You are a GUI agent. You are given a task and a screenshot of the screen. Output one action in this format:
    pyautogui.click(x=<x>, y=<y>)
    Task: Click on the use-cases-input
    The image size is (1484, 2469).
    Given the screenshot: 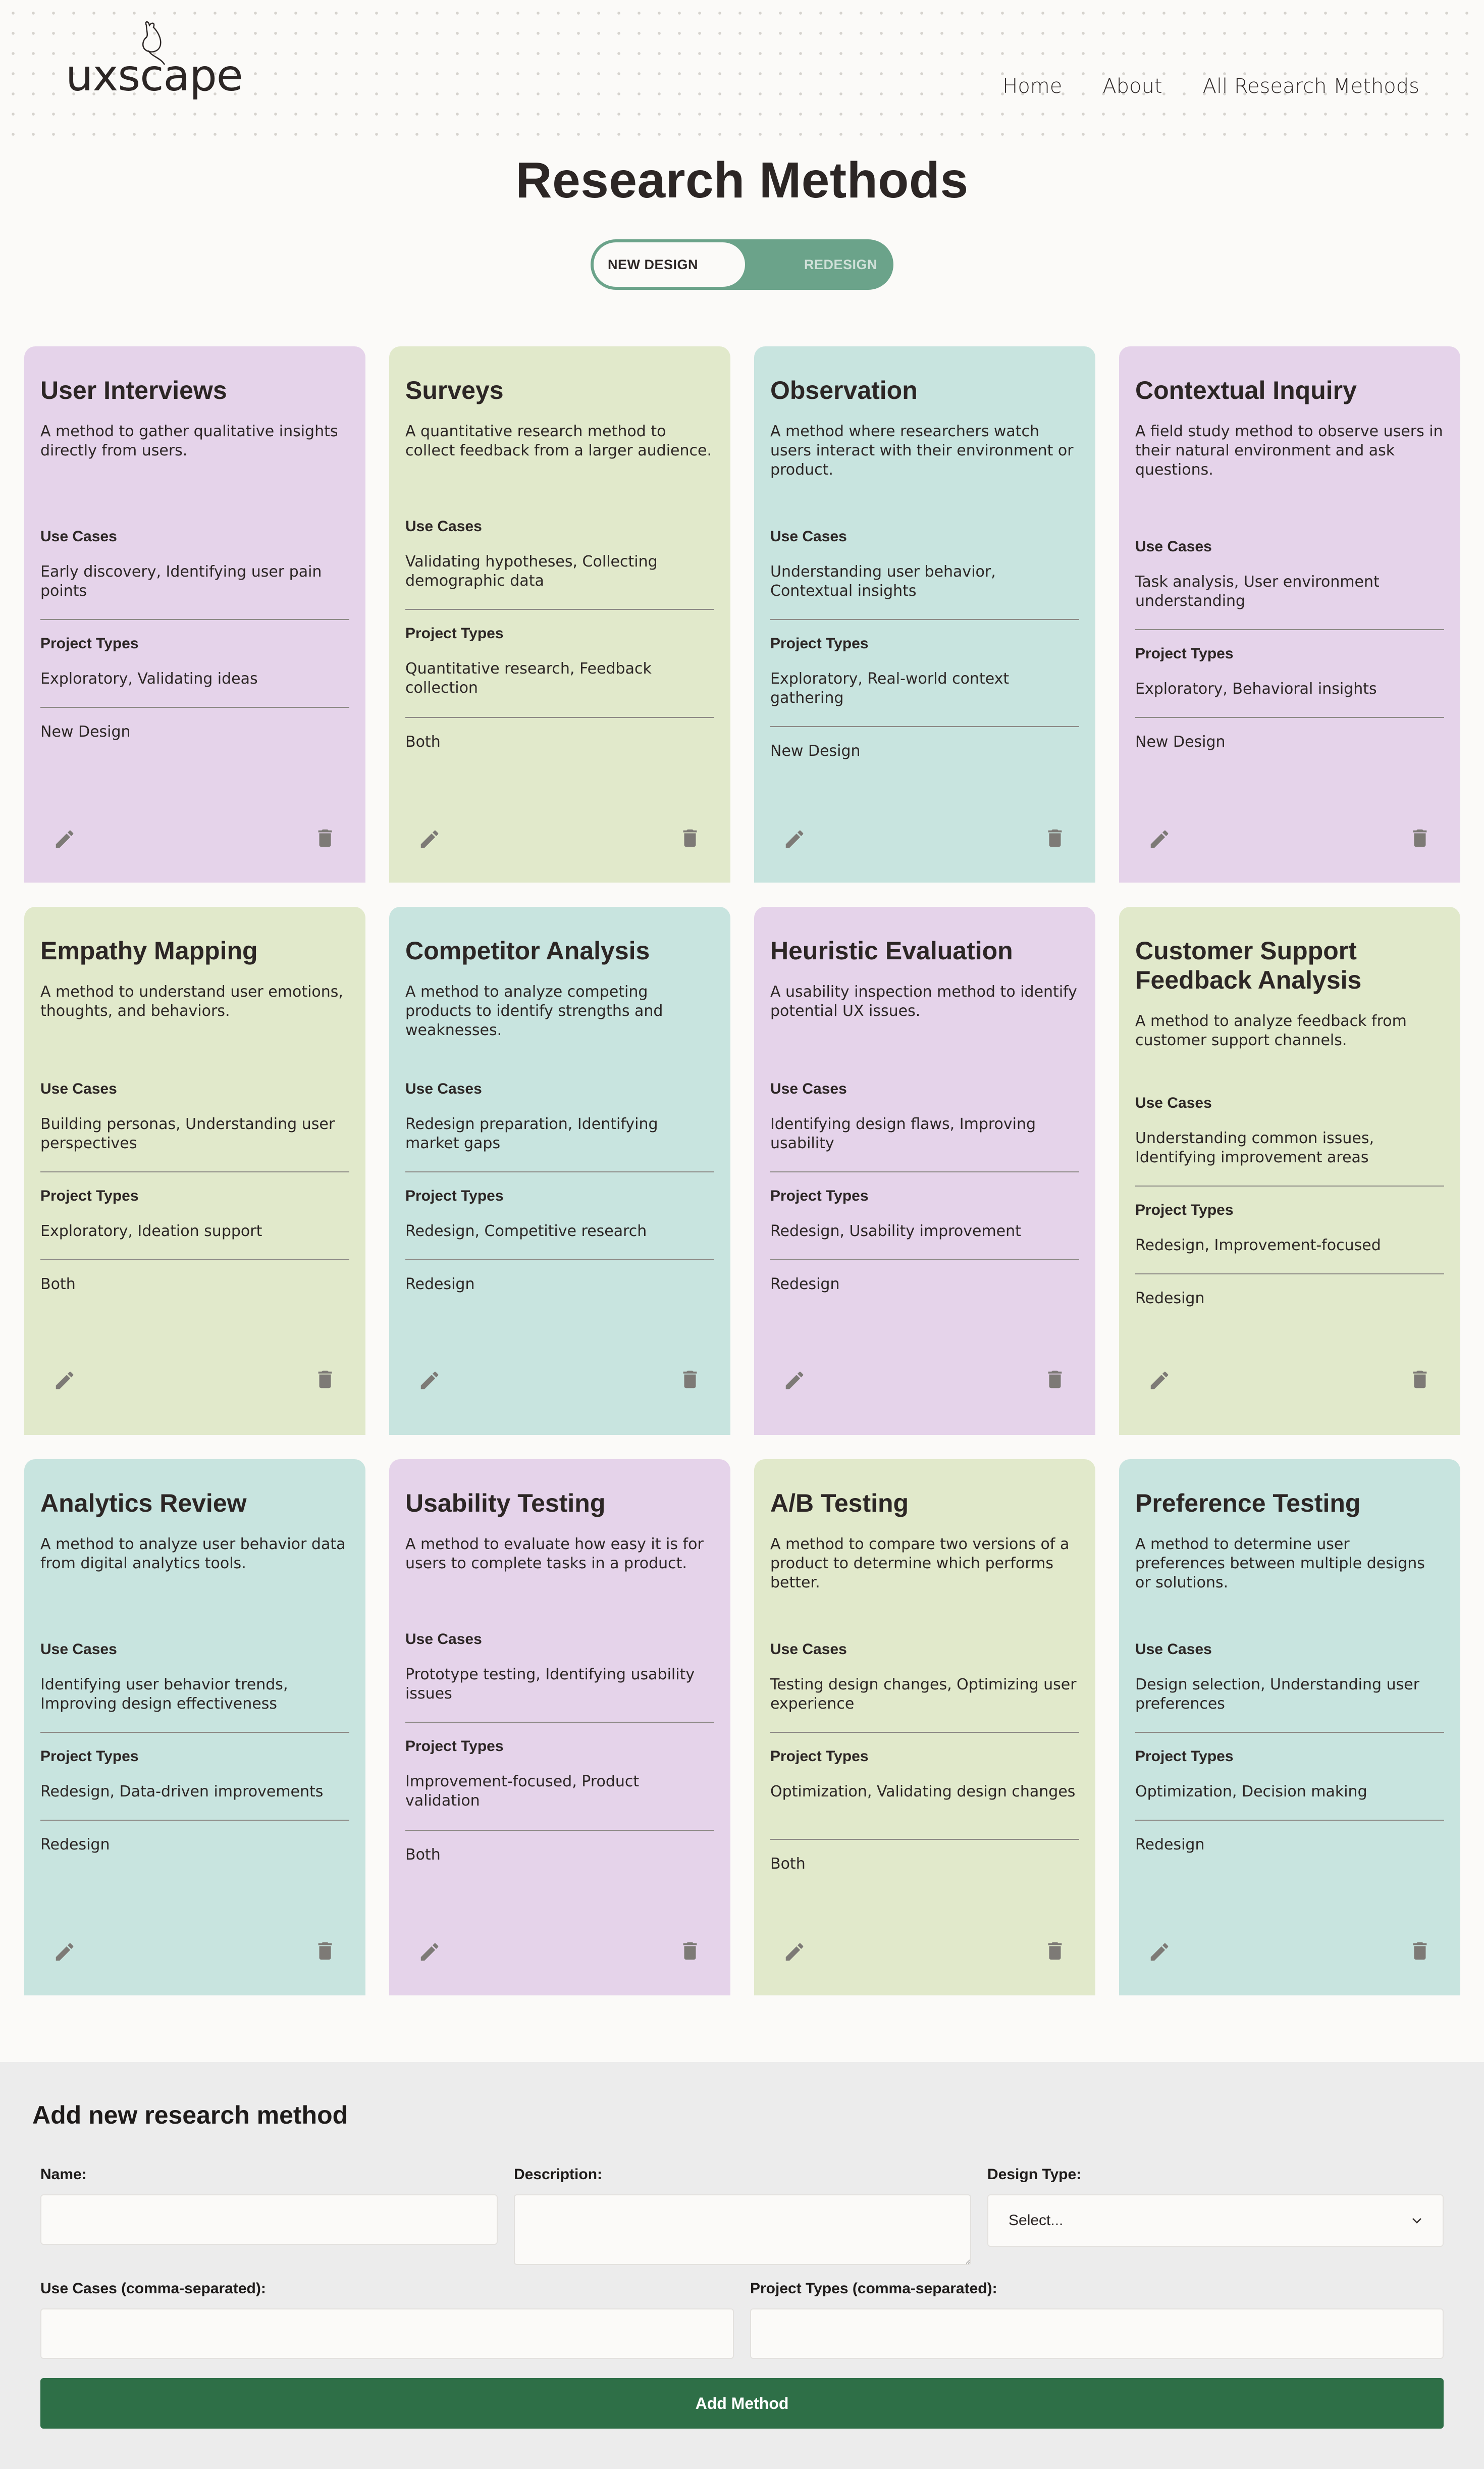 What is the action you would take?
    pyautogui.click(x=387, y=2333)
    